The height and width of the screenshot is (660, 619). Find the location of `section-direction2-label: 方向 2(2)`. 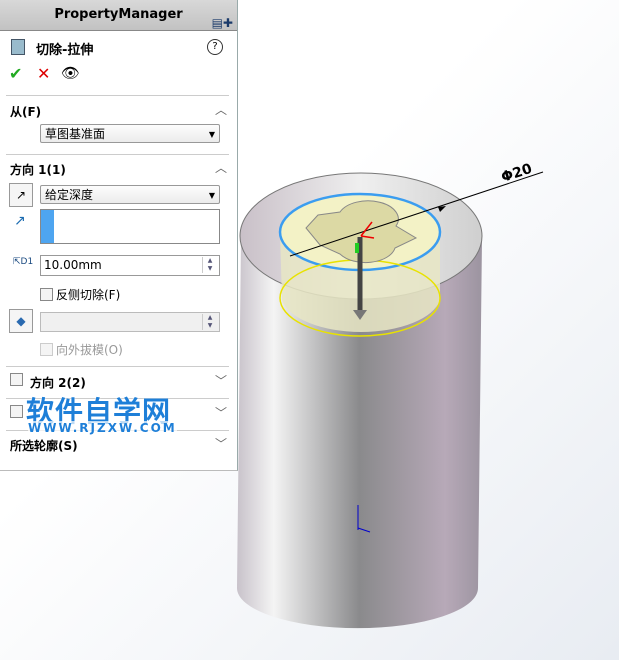

section-direction2-label: 方向 2(2) is located at coordinates (58, 383).